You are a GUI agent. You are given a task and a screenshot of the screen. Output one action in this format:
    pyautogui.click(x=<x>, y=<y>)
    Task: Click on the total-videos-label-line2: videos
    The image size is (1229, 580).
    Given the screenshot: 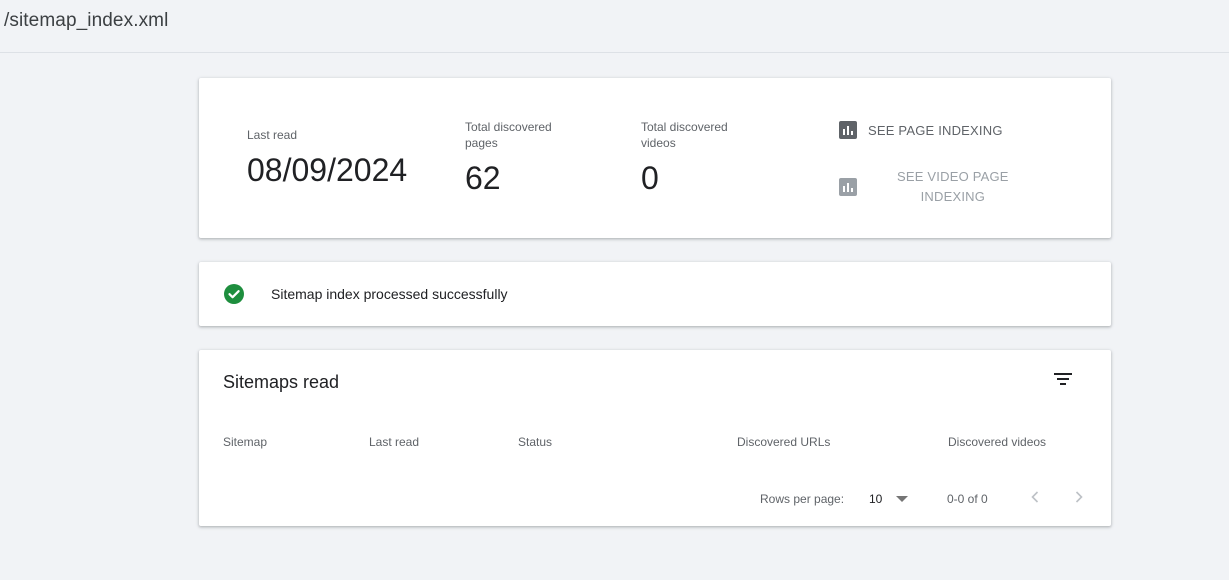 What is the action you would take?
    pyautogui.click(x=658, y=143)
    